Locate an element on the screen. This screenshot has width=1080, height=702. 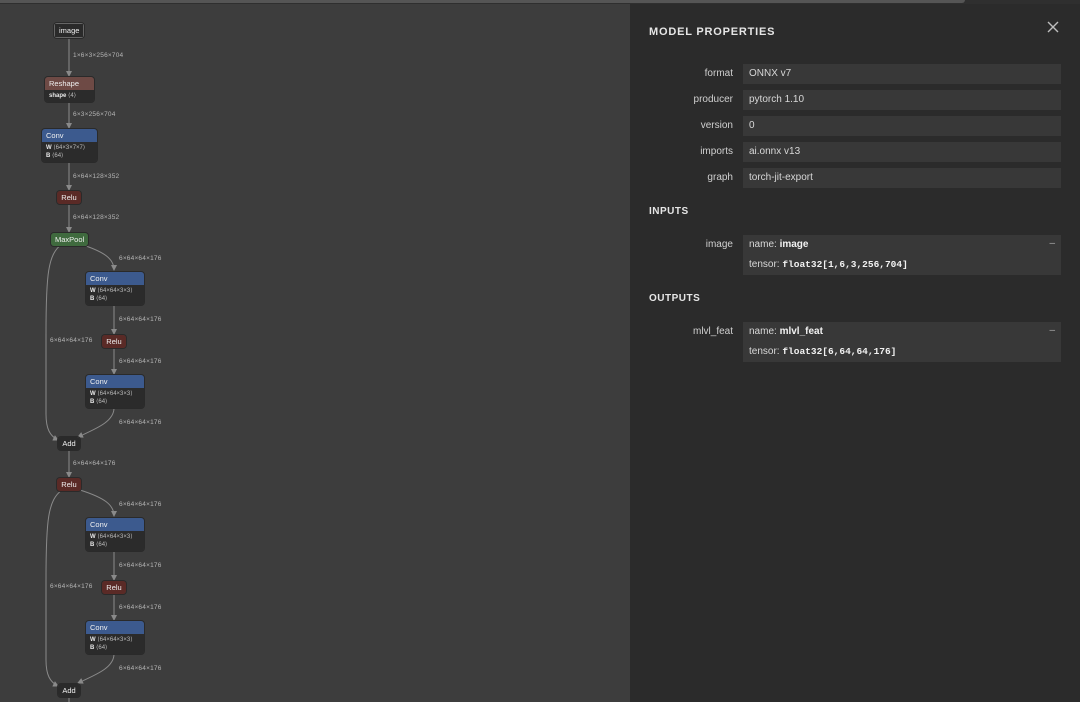
output-tensor: tensor: float32[6,64,64,176] is located at coordinates (823, 351).